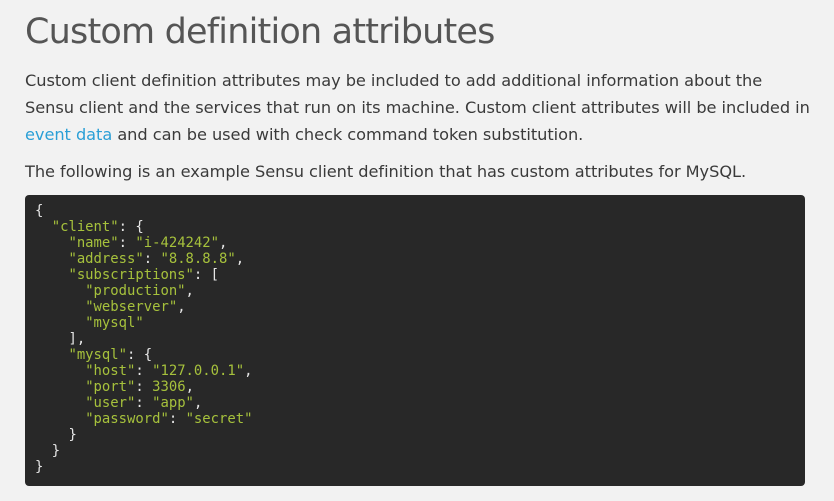 The height and width of the screenshot is (501, 834). I want to click on code-punctuation: ],, so click(77, 339).